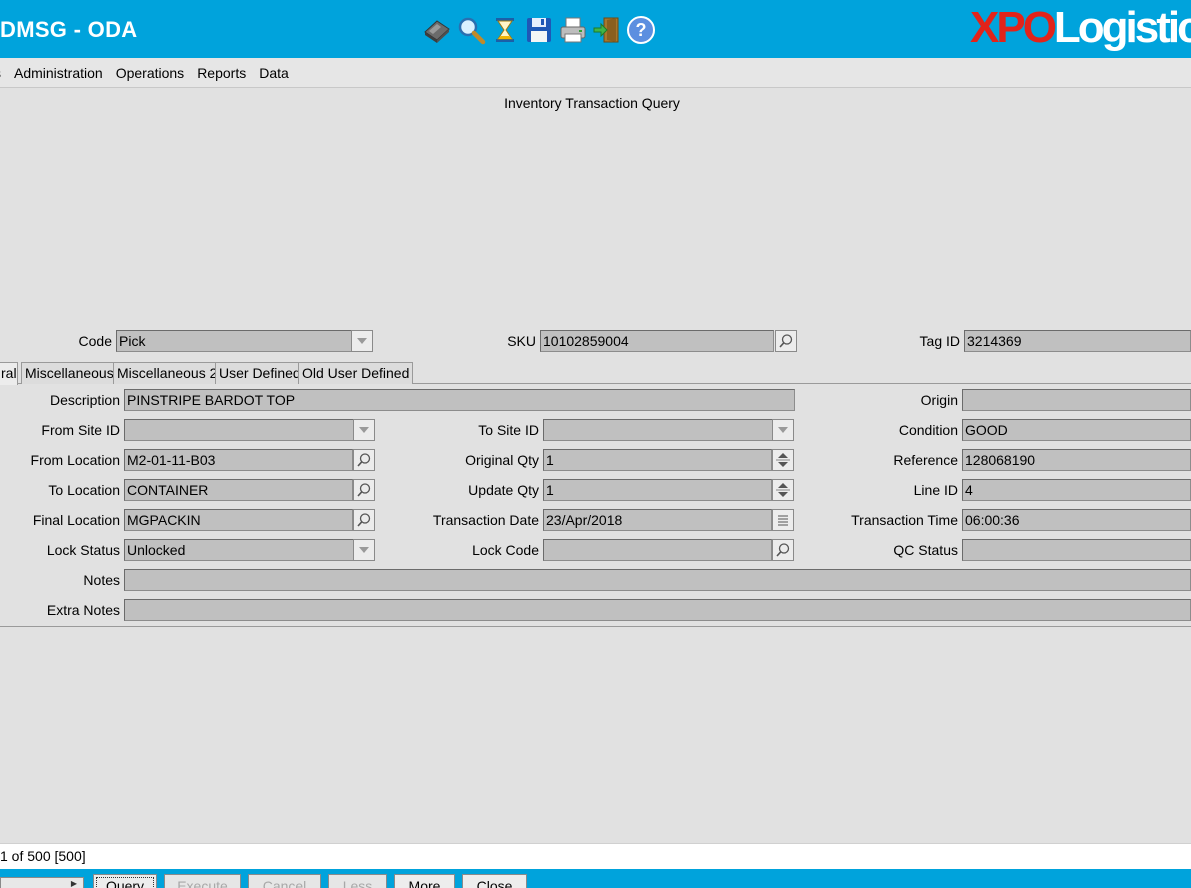  I want to click on record-count: 1 of 500 [500], so click(43, 856).